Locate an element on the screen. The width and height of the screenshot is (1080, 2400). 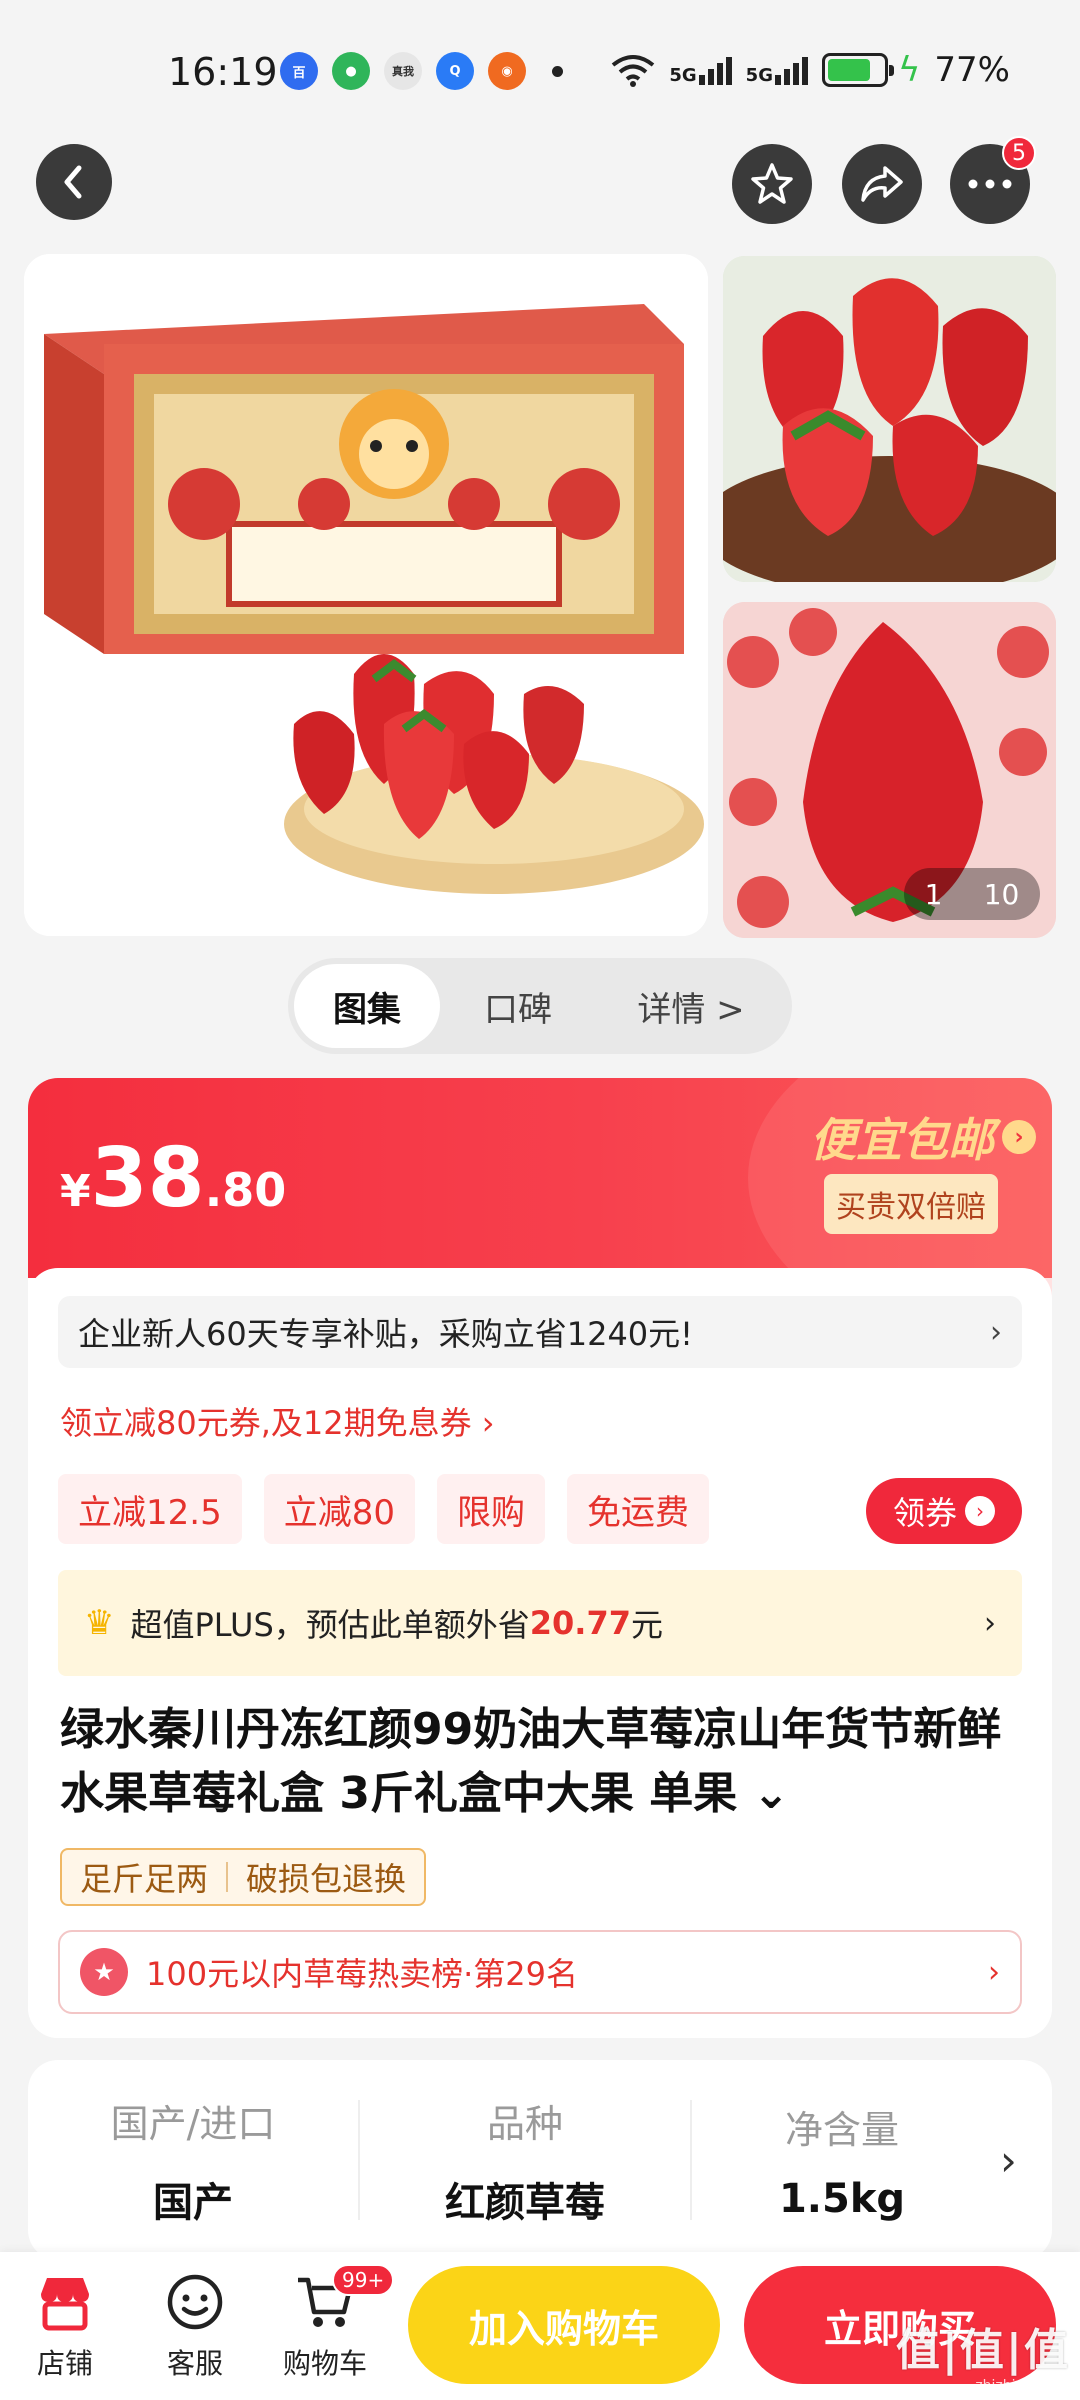
status-bar: 16:19 百 ● 真我 Q ◉ 5G 5G ϟ 77% is located at coordinates (540, 70).